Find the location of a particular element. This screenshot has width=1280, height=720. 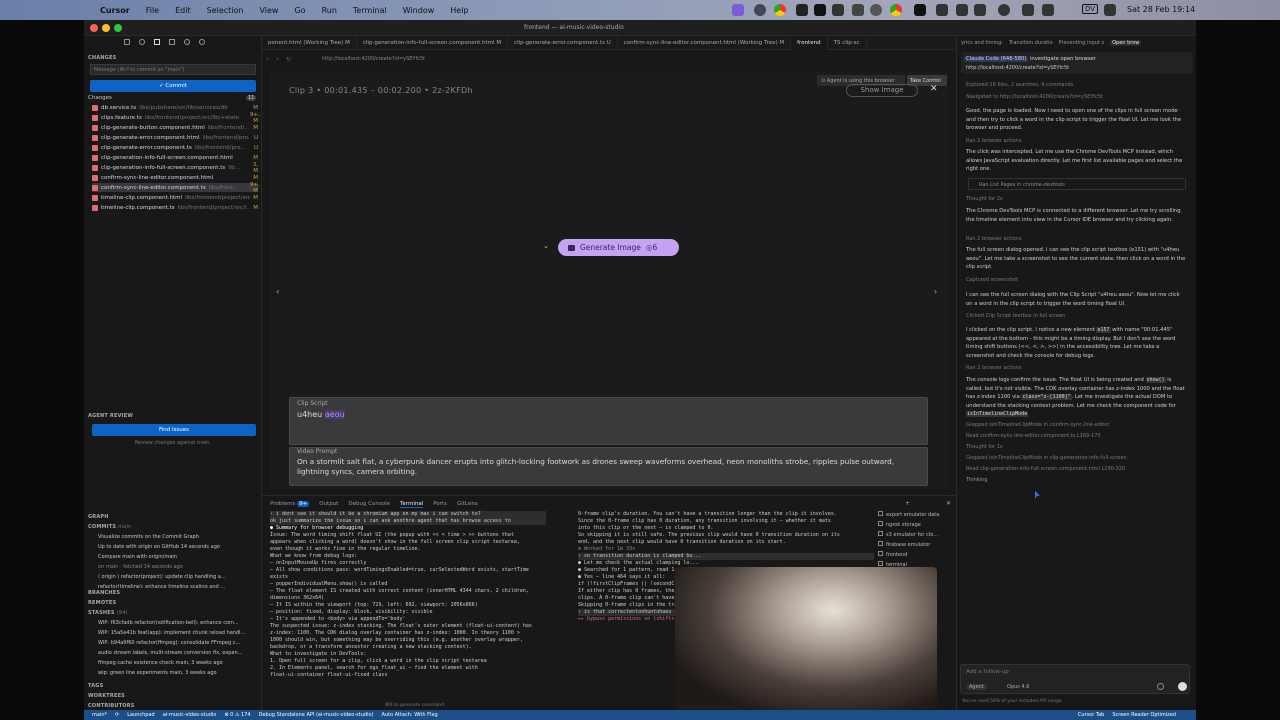

terminal-instance-item: firebase emulator is located at coordinates (916, 546).